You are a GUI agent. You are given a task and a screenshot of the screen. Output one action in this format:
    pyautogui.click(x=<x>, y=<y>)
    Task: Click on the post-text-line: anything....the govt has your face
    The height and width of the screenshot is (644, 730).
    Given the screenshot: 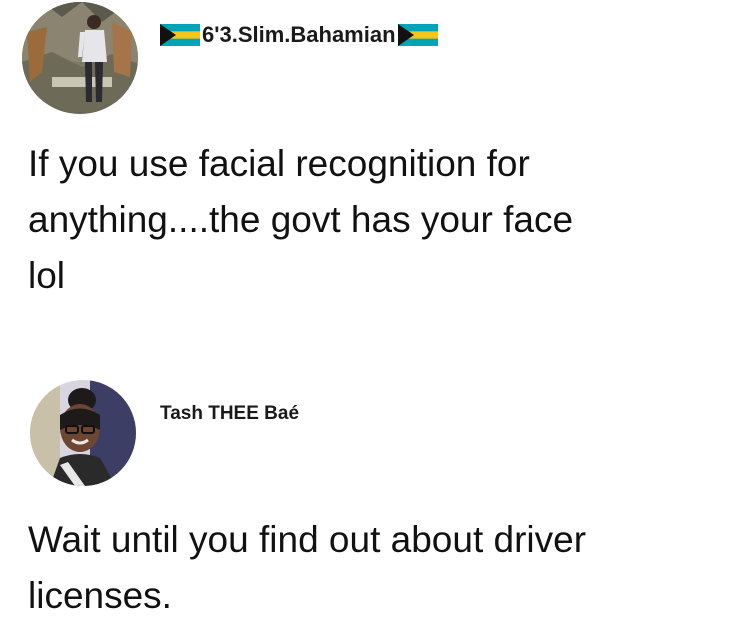 What is the action you would take?
    pyautogui.click(x=301, y=219)
    